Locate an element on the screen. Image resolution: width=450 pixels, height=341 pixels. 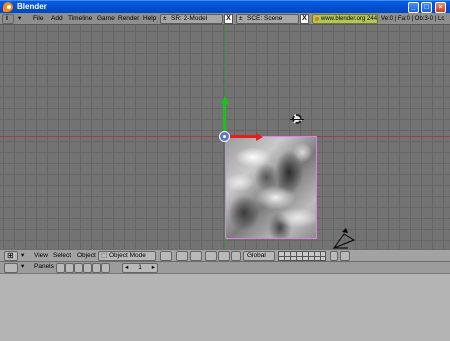
x-arrow-icon is located at coordinates (259, 137).